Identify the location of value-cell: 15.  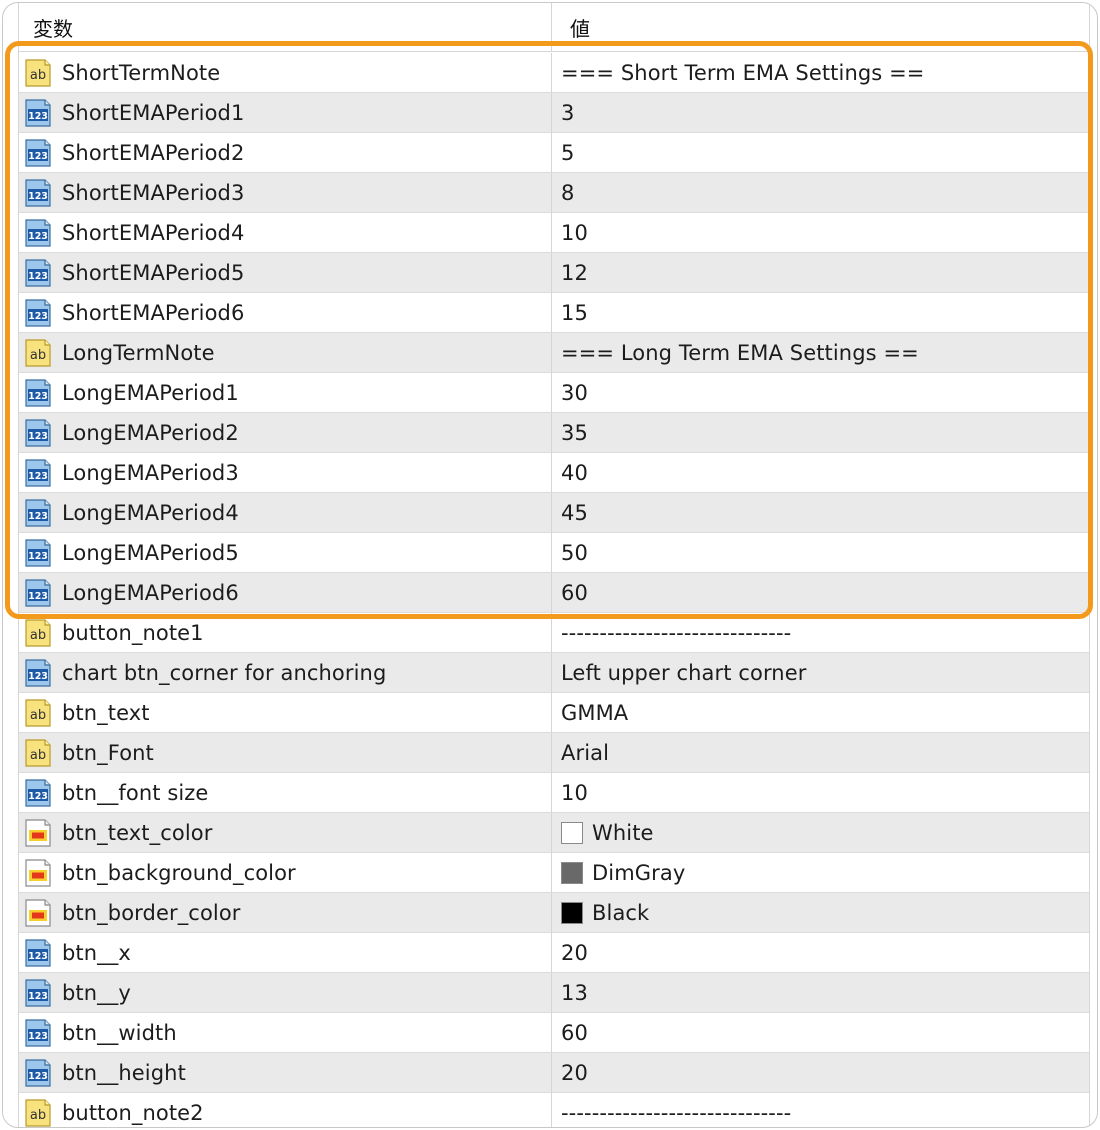
(820, 312).